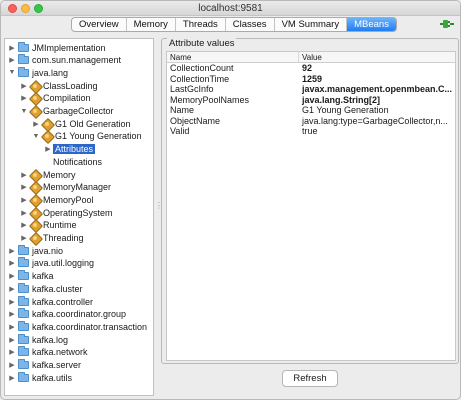  I want to click on tree-node-label: MemoryPool, so click(68, 200).